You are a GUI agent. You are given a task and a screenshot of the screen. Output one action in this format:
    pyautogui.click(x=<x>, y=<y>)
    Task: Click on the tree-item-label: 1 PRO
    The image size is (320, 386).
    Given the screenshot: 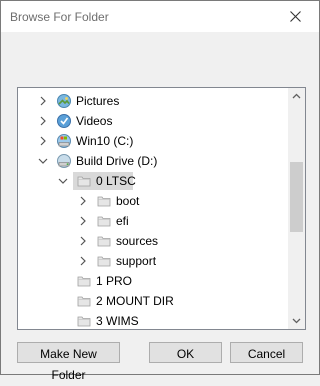 What is the action you would take?
    pyautogui.click(x=114, y=281)
    